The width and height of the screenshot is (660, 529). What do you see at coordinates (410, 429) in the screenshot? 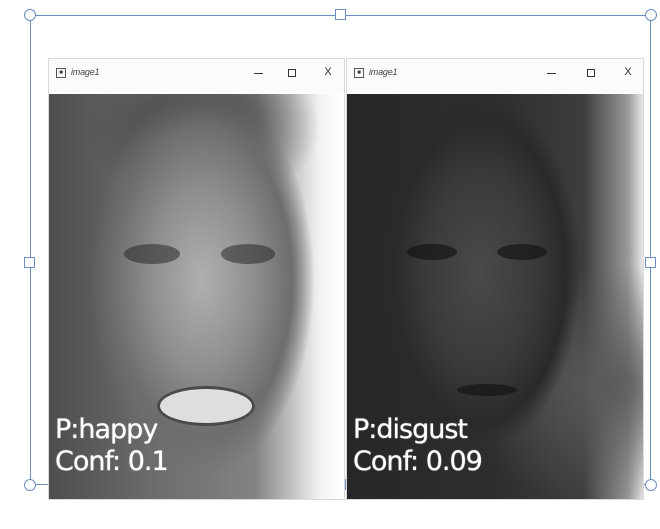
I see `prediction-label: P:disgust` at bounding box center [410, 429].